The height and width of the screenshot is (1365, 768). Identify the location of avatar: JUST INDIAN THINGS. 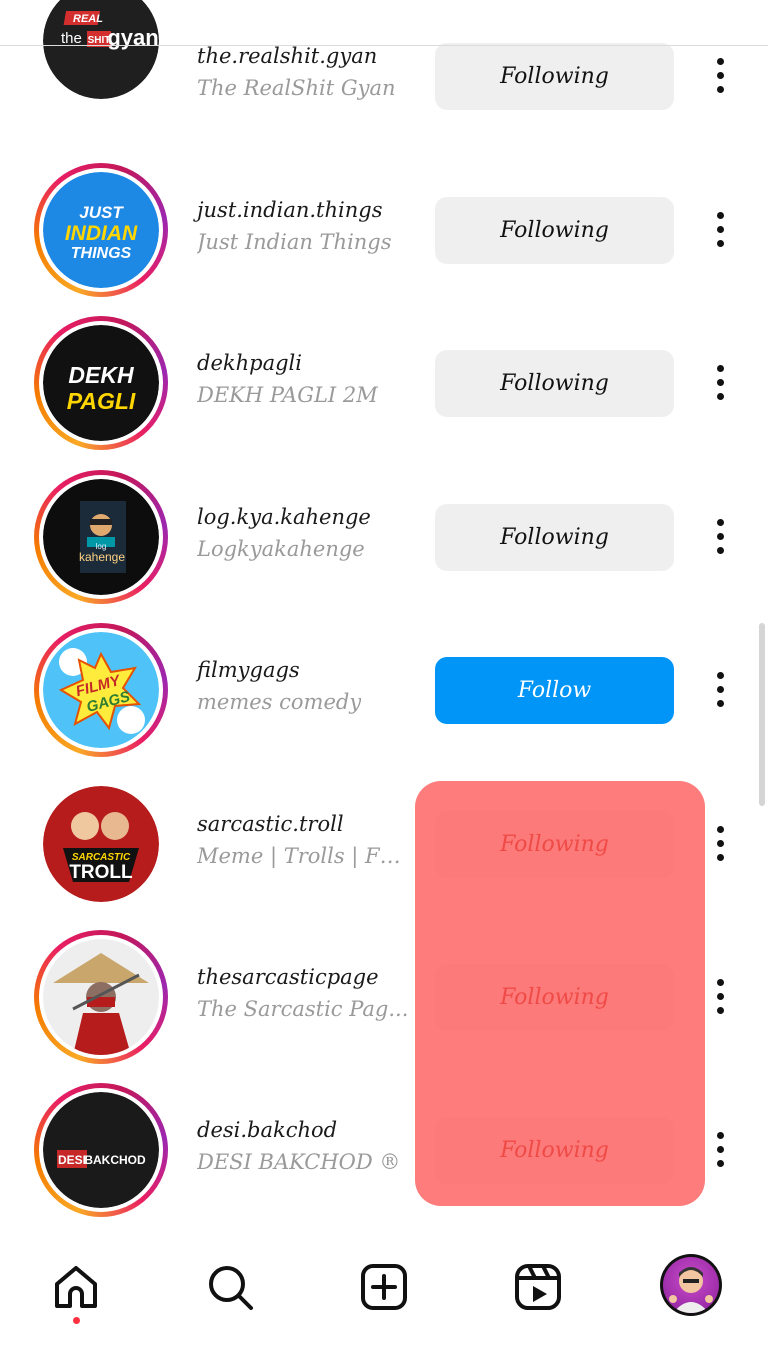
(101, 230).